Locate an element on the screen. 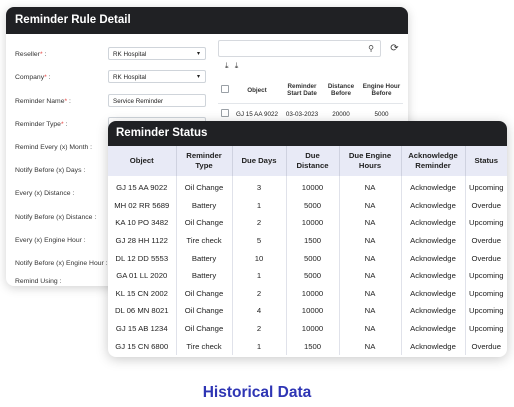 This screenshot has height=407, width=514. form-label-text: Remind Every (x) Month : is located at coordinates (54, 147).